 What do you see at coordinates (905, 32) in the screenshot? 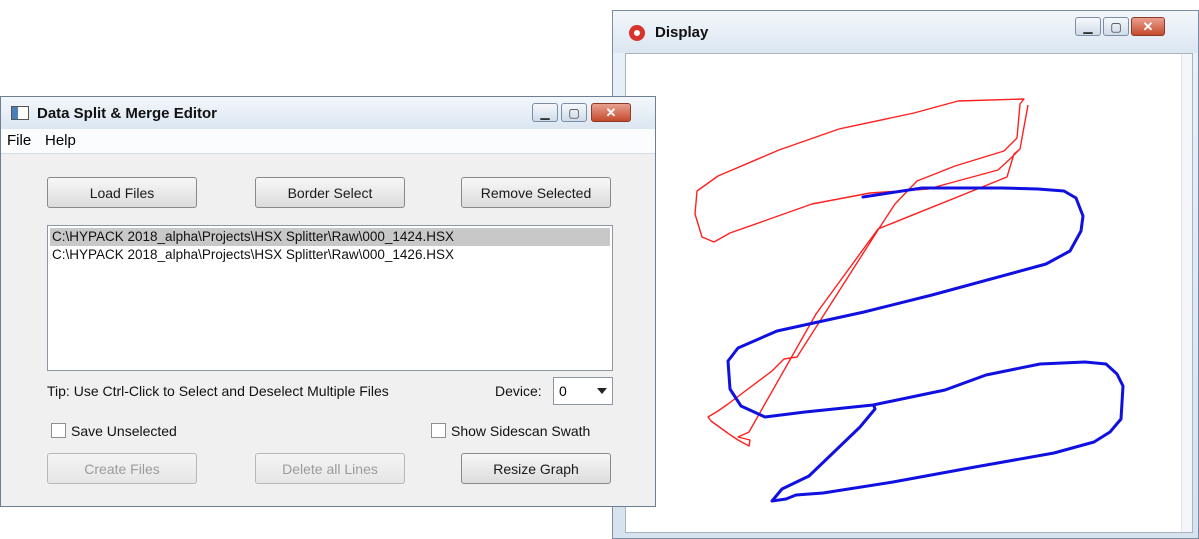
I see `display-titlebar: Display ▁ ▢ ✕` at bounding box center [905, 32].